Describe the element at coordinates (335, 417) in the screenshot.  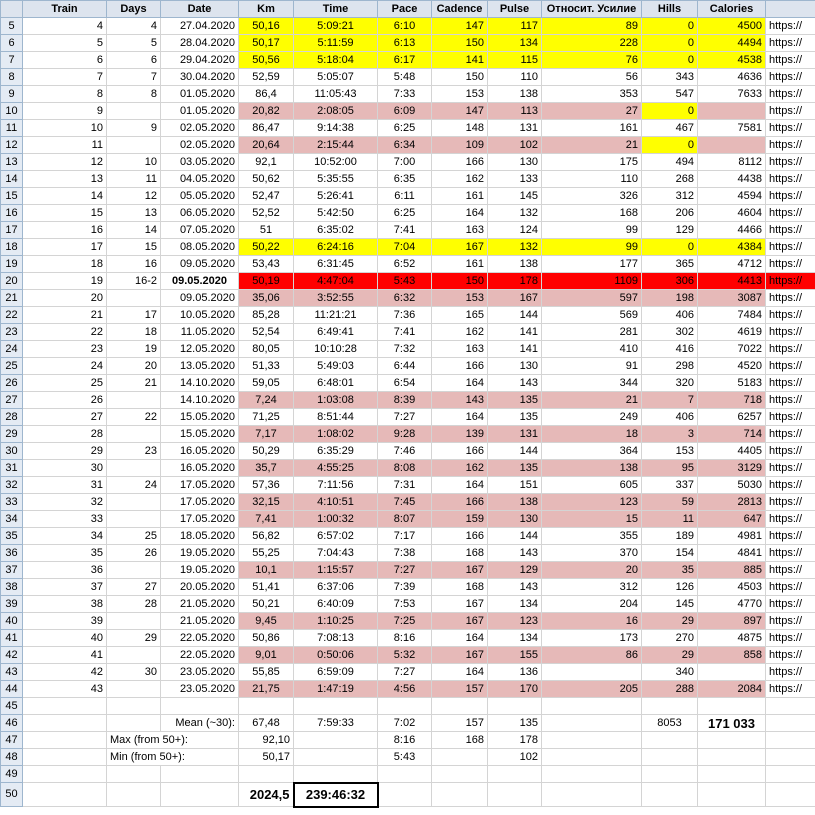
I see `cell-time: 8:51:44` at that location.